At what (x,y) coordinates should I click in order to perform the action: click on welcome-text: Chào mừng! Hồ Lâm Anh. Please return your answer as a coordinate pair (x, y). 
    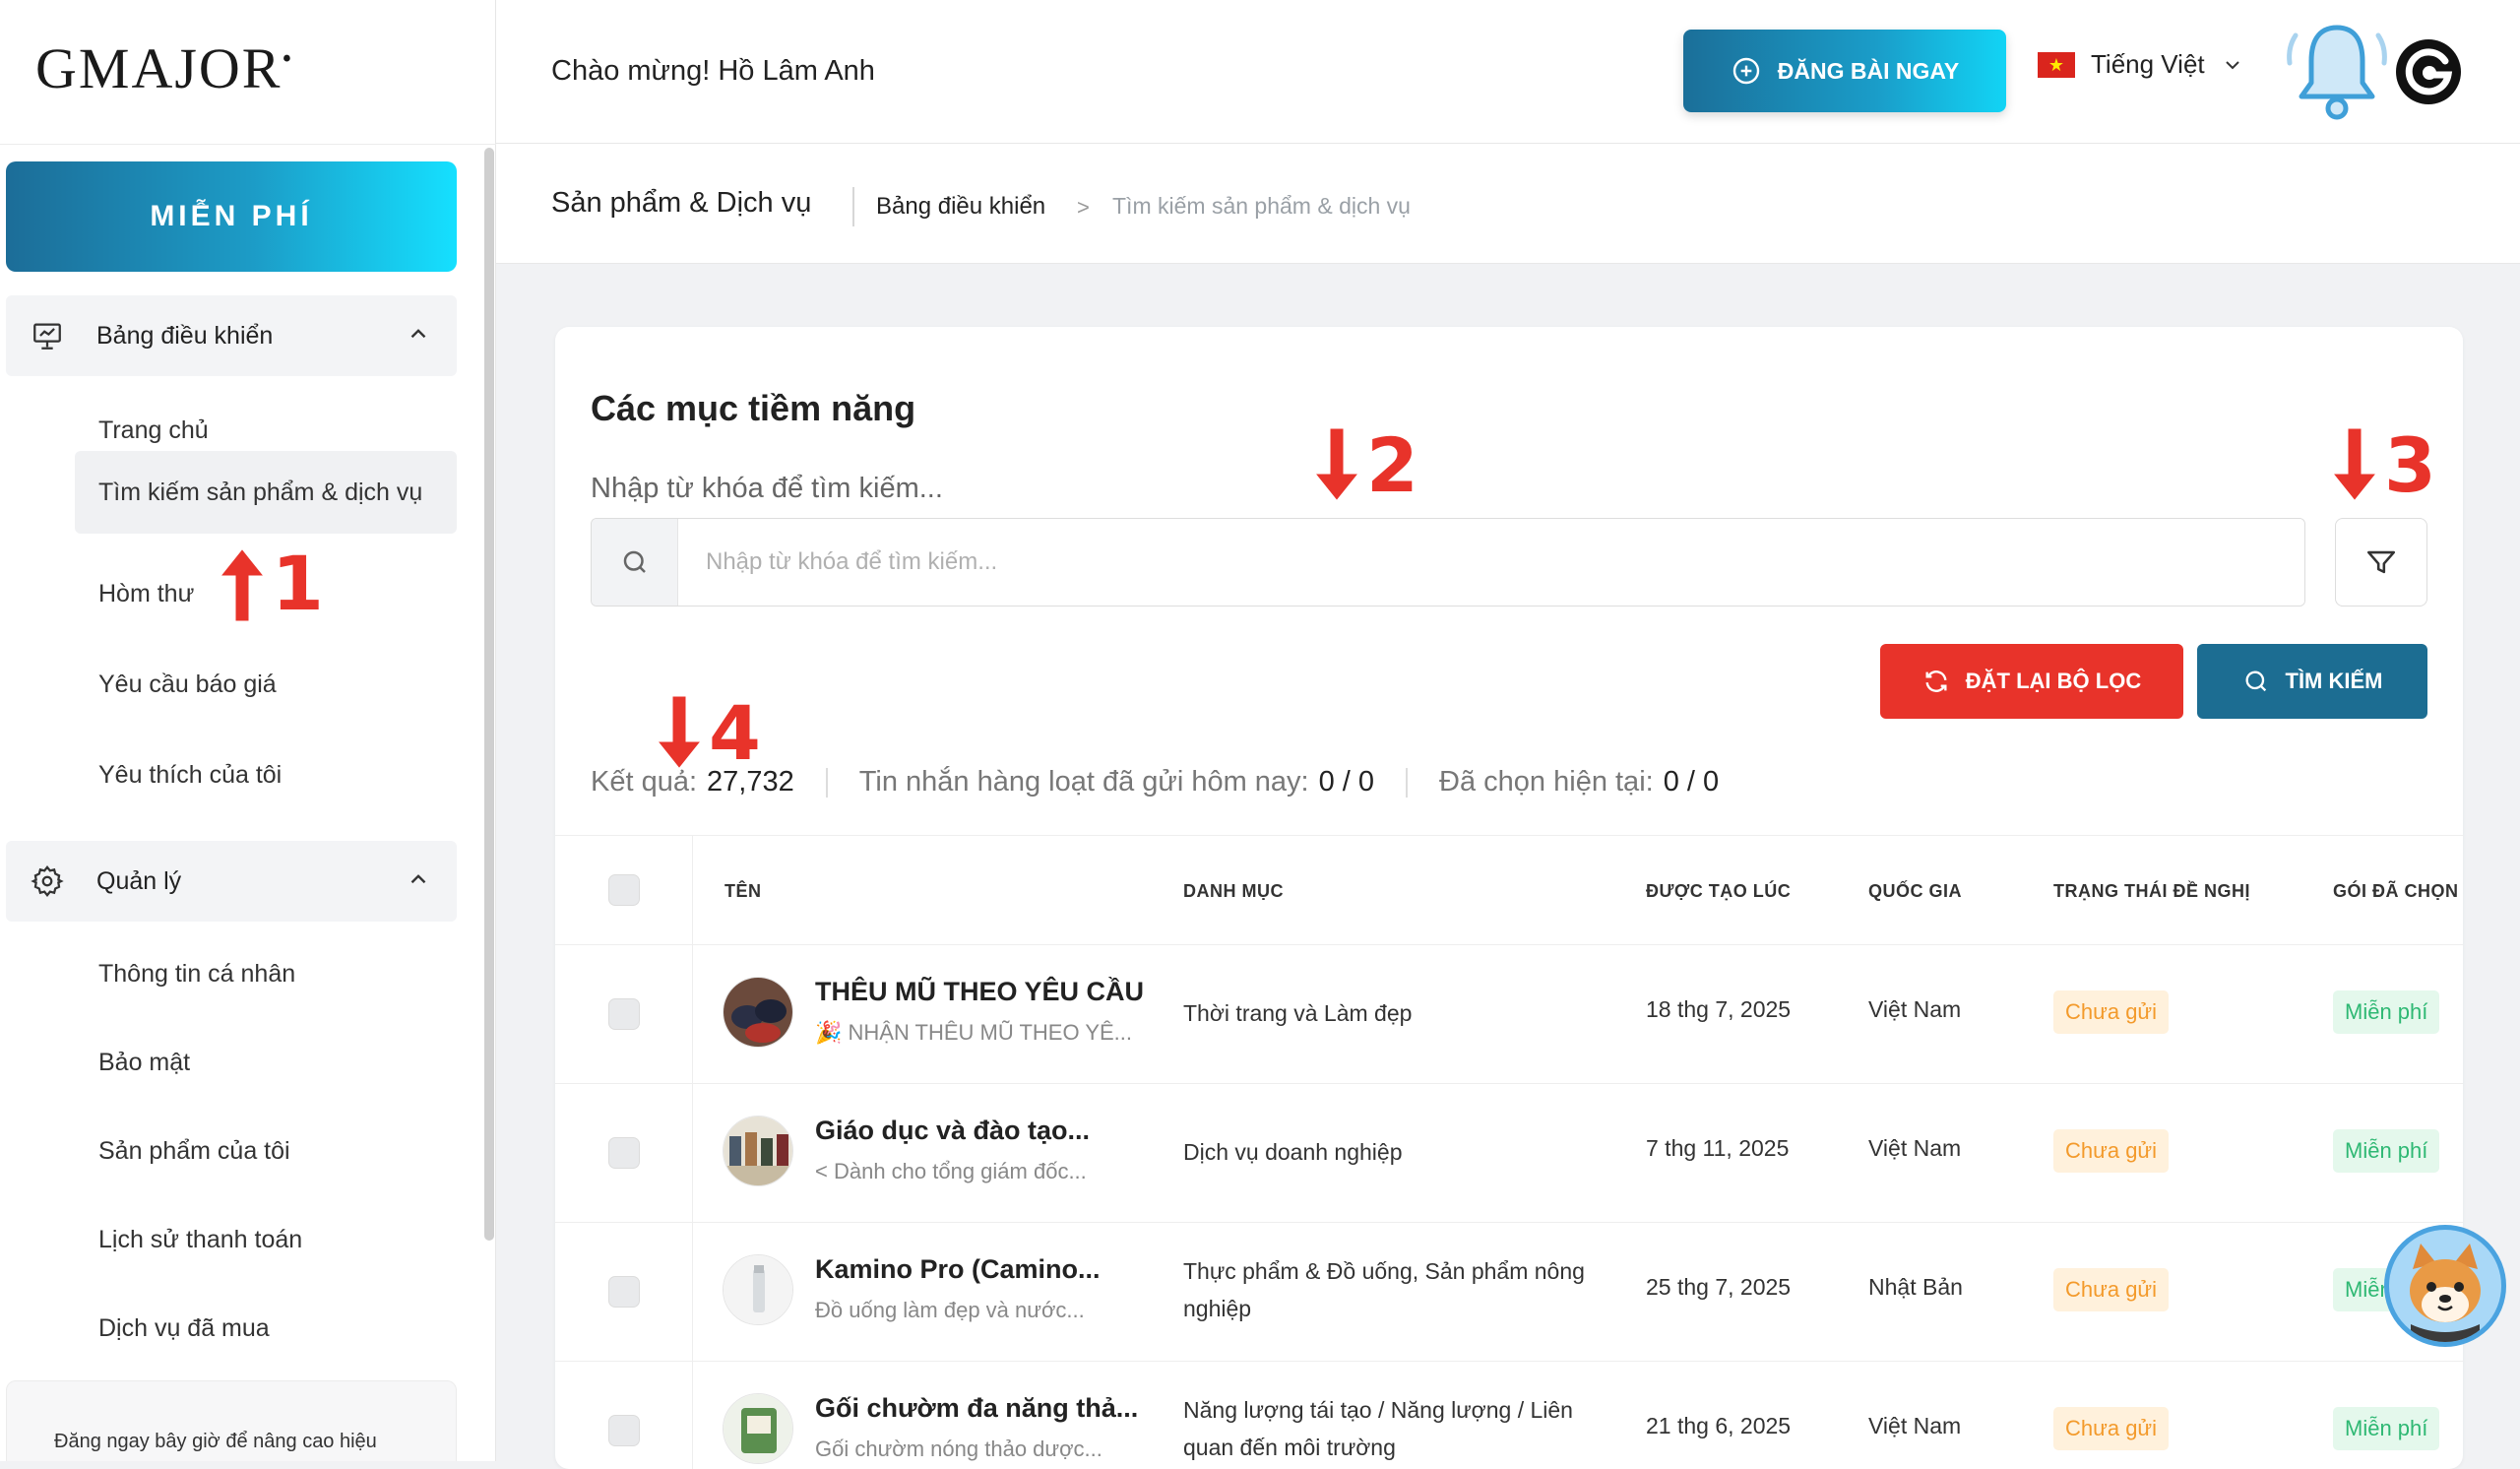
    Looking at the image, I should click on (713, 71).